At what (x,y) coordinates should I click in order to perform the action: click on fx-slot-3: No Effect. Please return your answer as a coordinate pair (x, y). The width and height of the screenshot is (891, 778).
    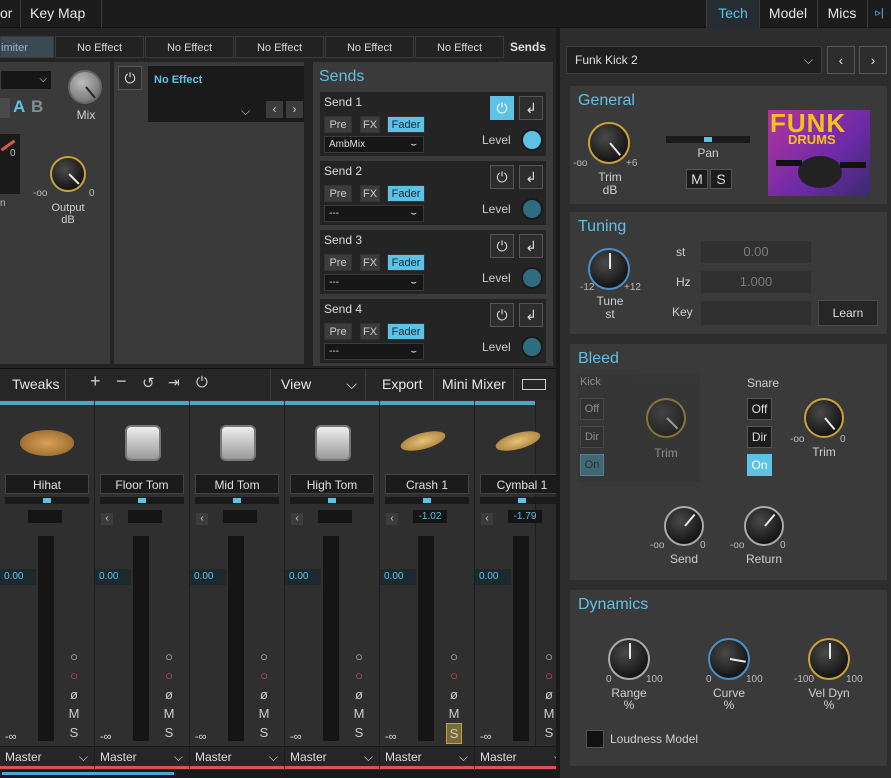
    Looking at the image, I should click on (279, 47).